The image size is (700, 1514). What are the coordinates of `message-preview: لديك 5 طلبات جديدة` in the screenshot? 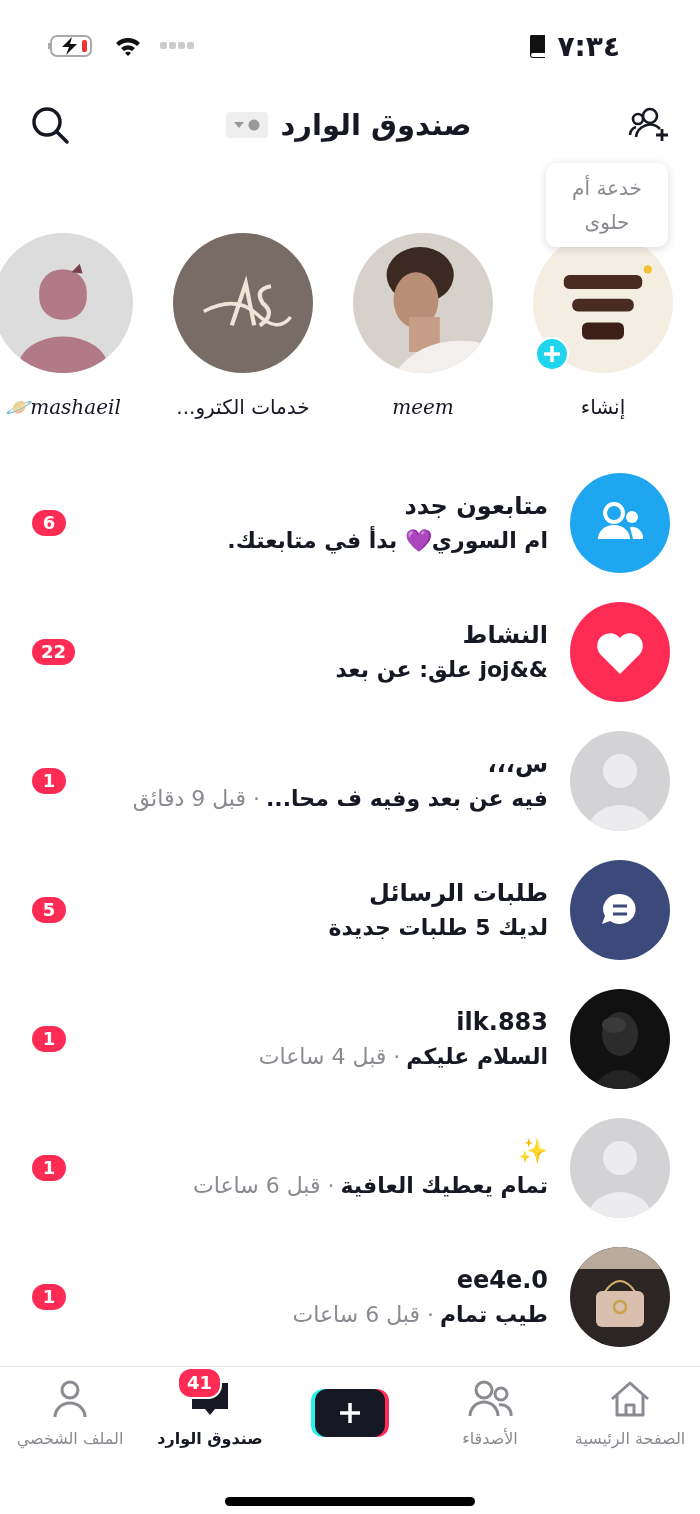 It's located at (438, 927).